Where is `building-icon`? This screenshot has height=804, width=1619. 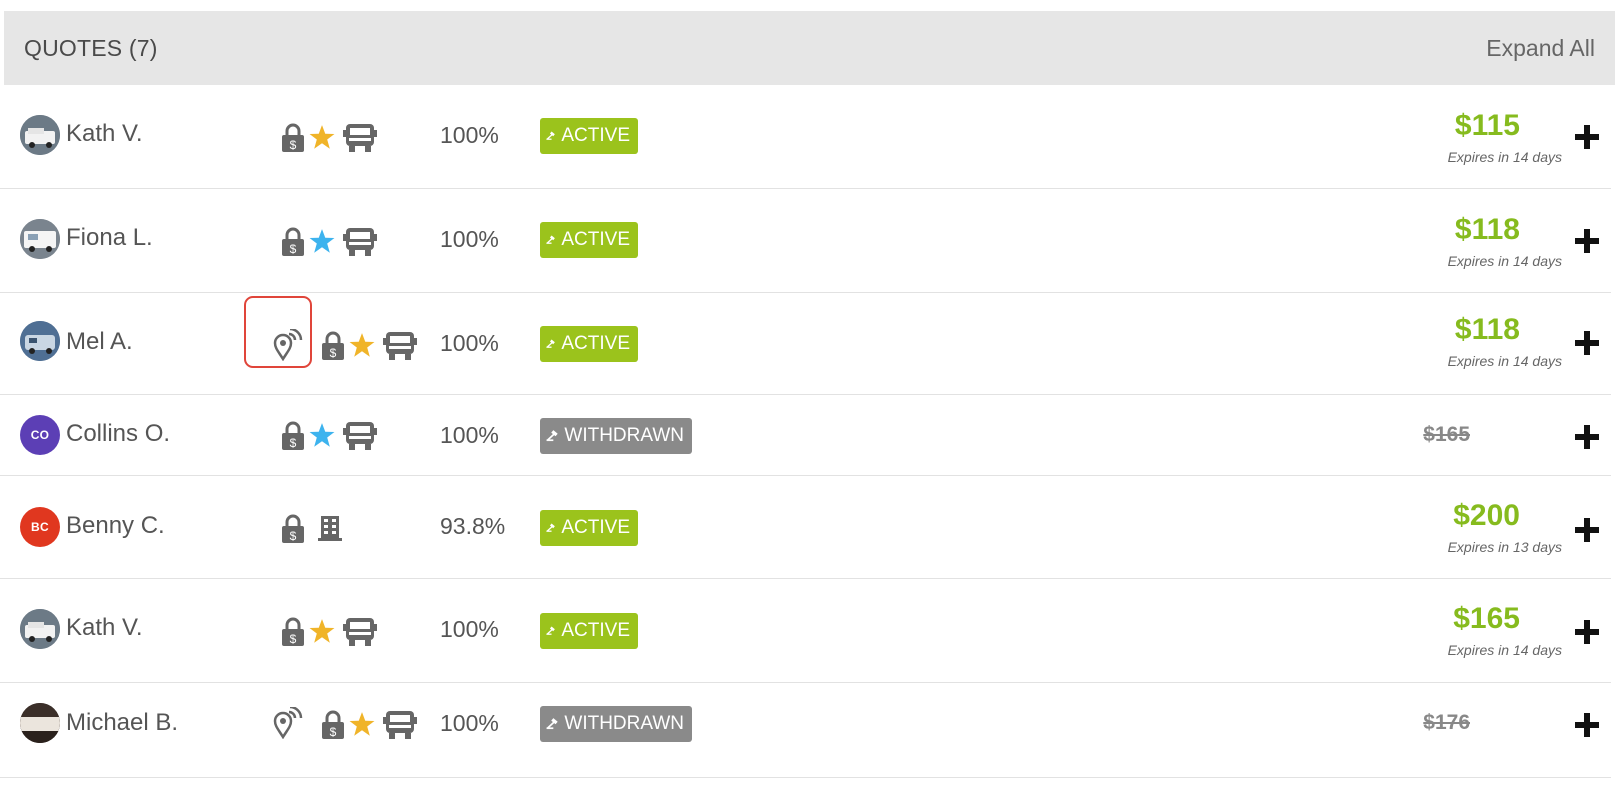 building-icon is located at coordinates (330, 528).